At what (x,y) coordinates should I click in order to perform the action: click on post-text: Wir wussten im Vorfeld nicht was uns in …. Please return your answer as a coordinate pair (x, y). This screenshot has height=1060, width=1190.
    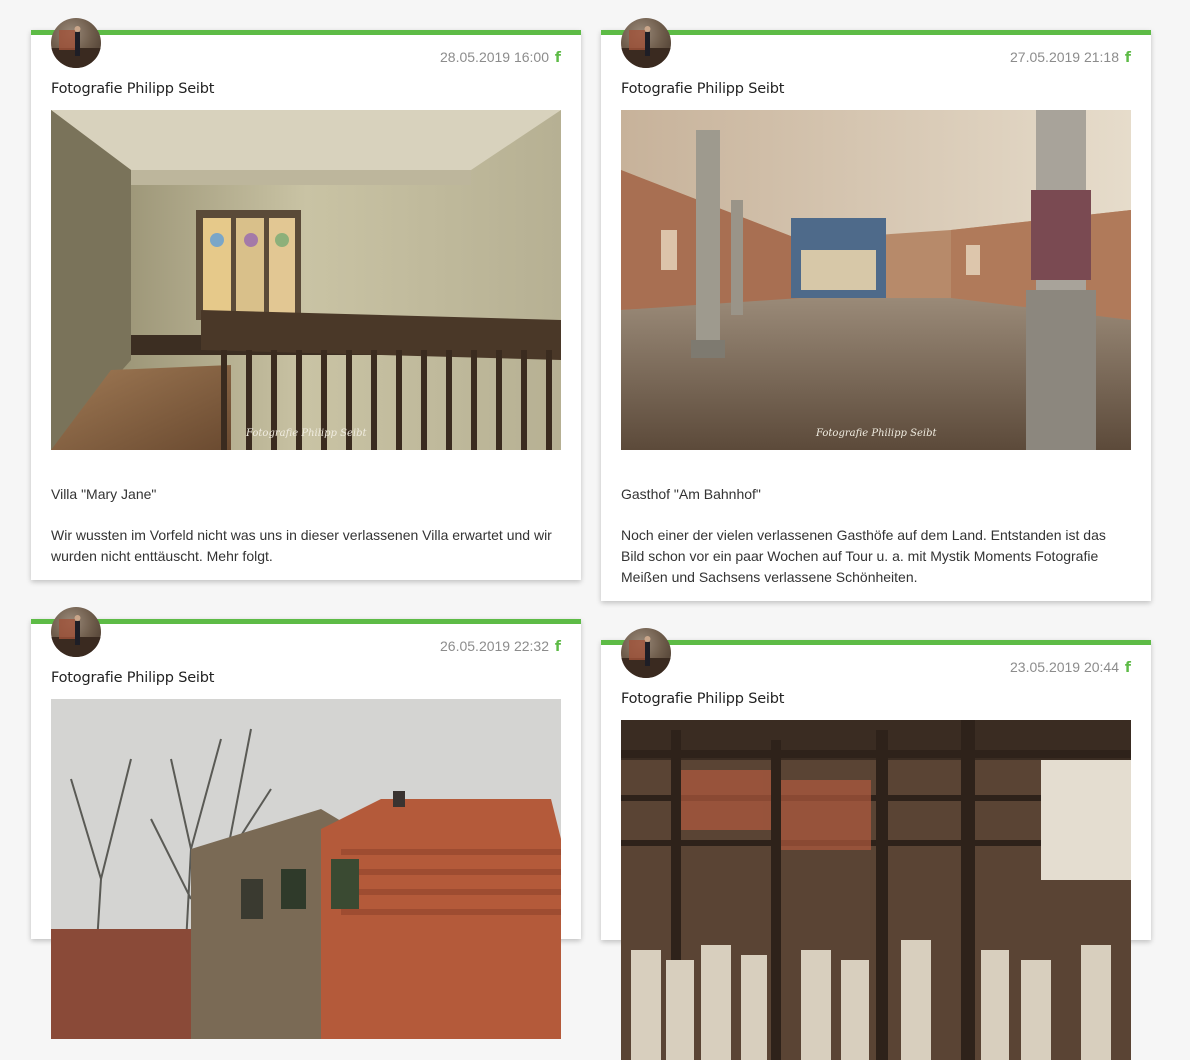
    Looking at the image, I should click on (301, 545).